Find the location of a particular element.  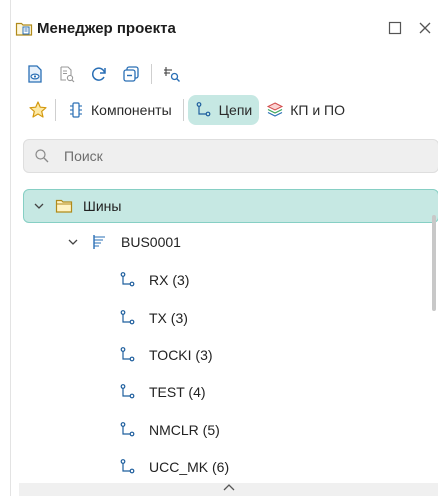

component-icon is located at coordinates (76, 110).